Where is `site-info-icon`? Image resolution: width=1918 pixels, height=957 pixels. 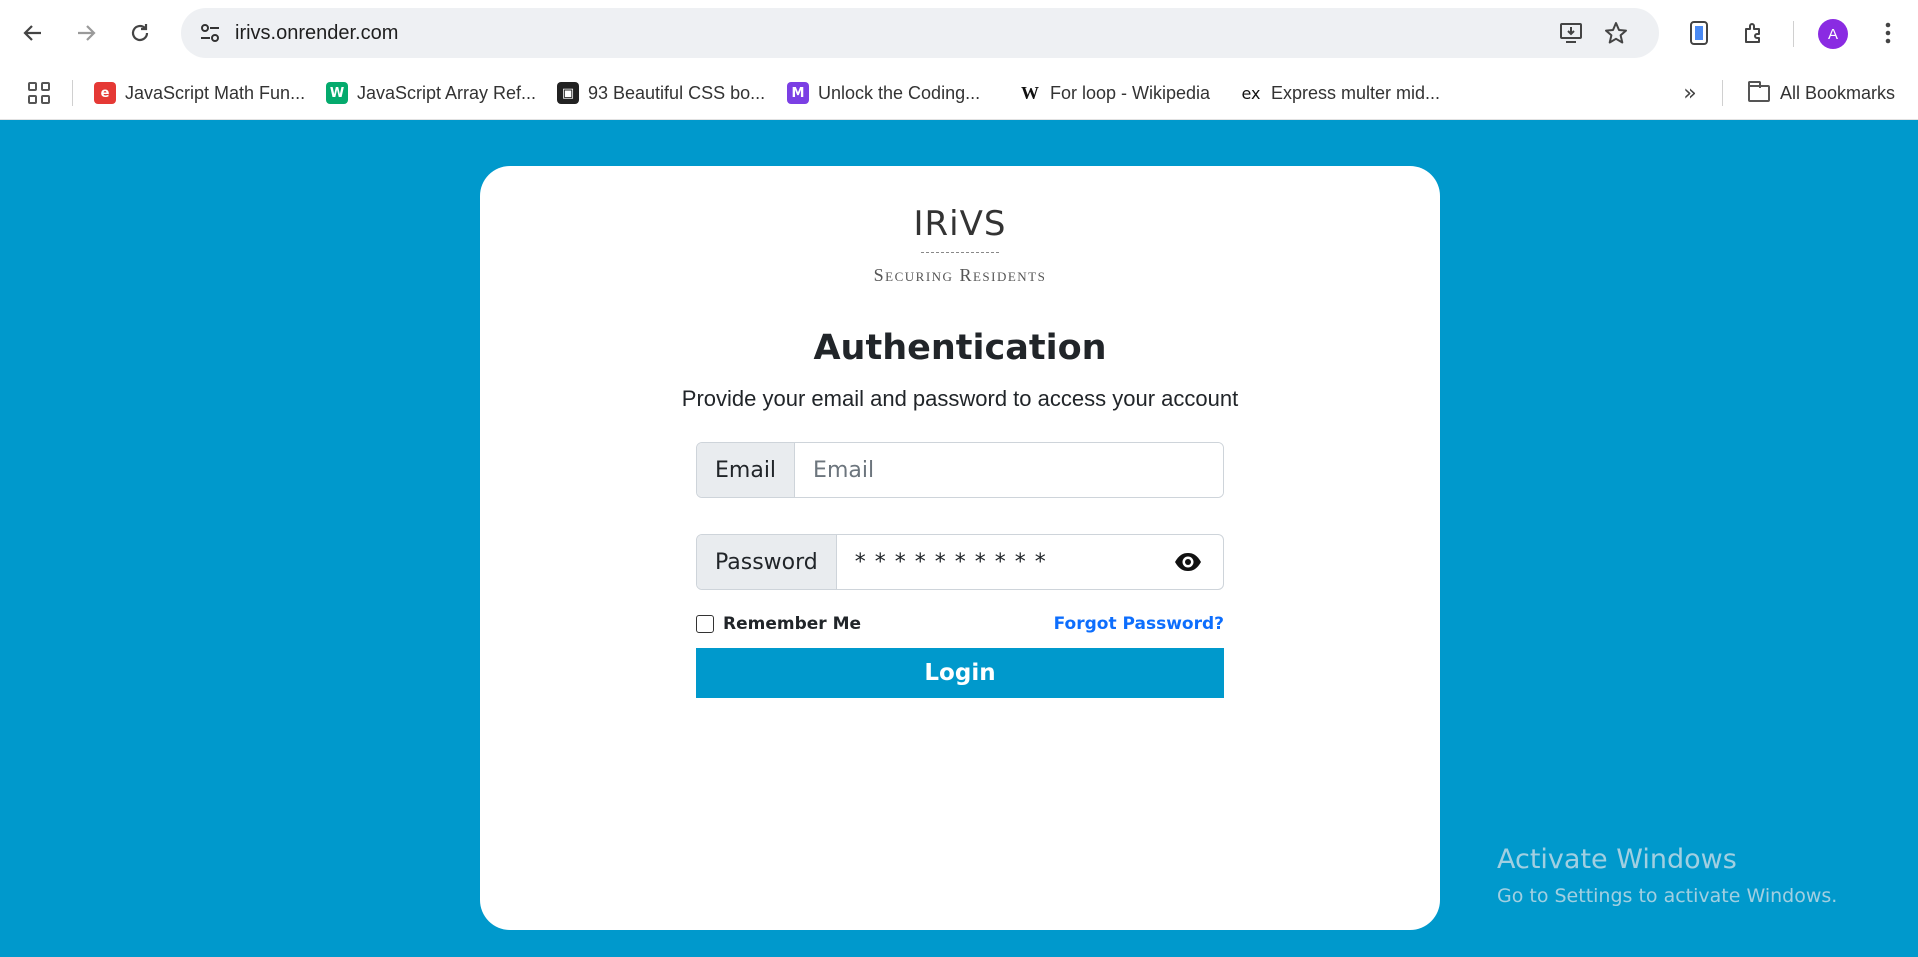 site-info-icon is located at coordinates (210, 33).